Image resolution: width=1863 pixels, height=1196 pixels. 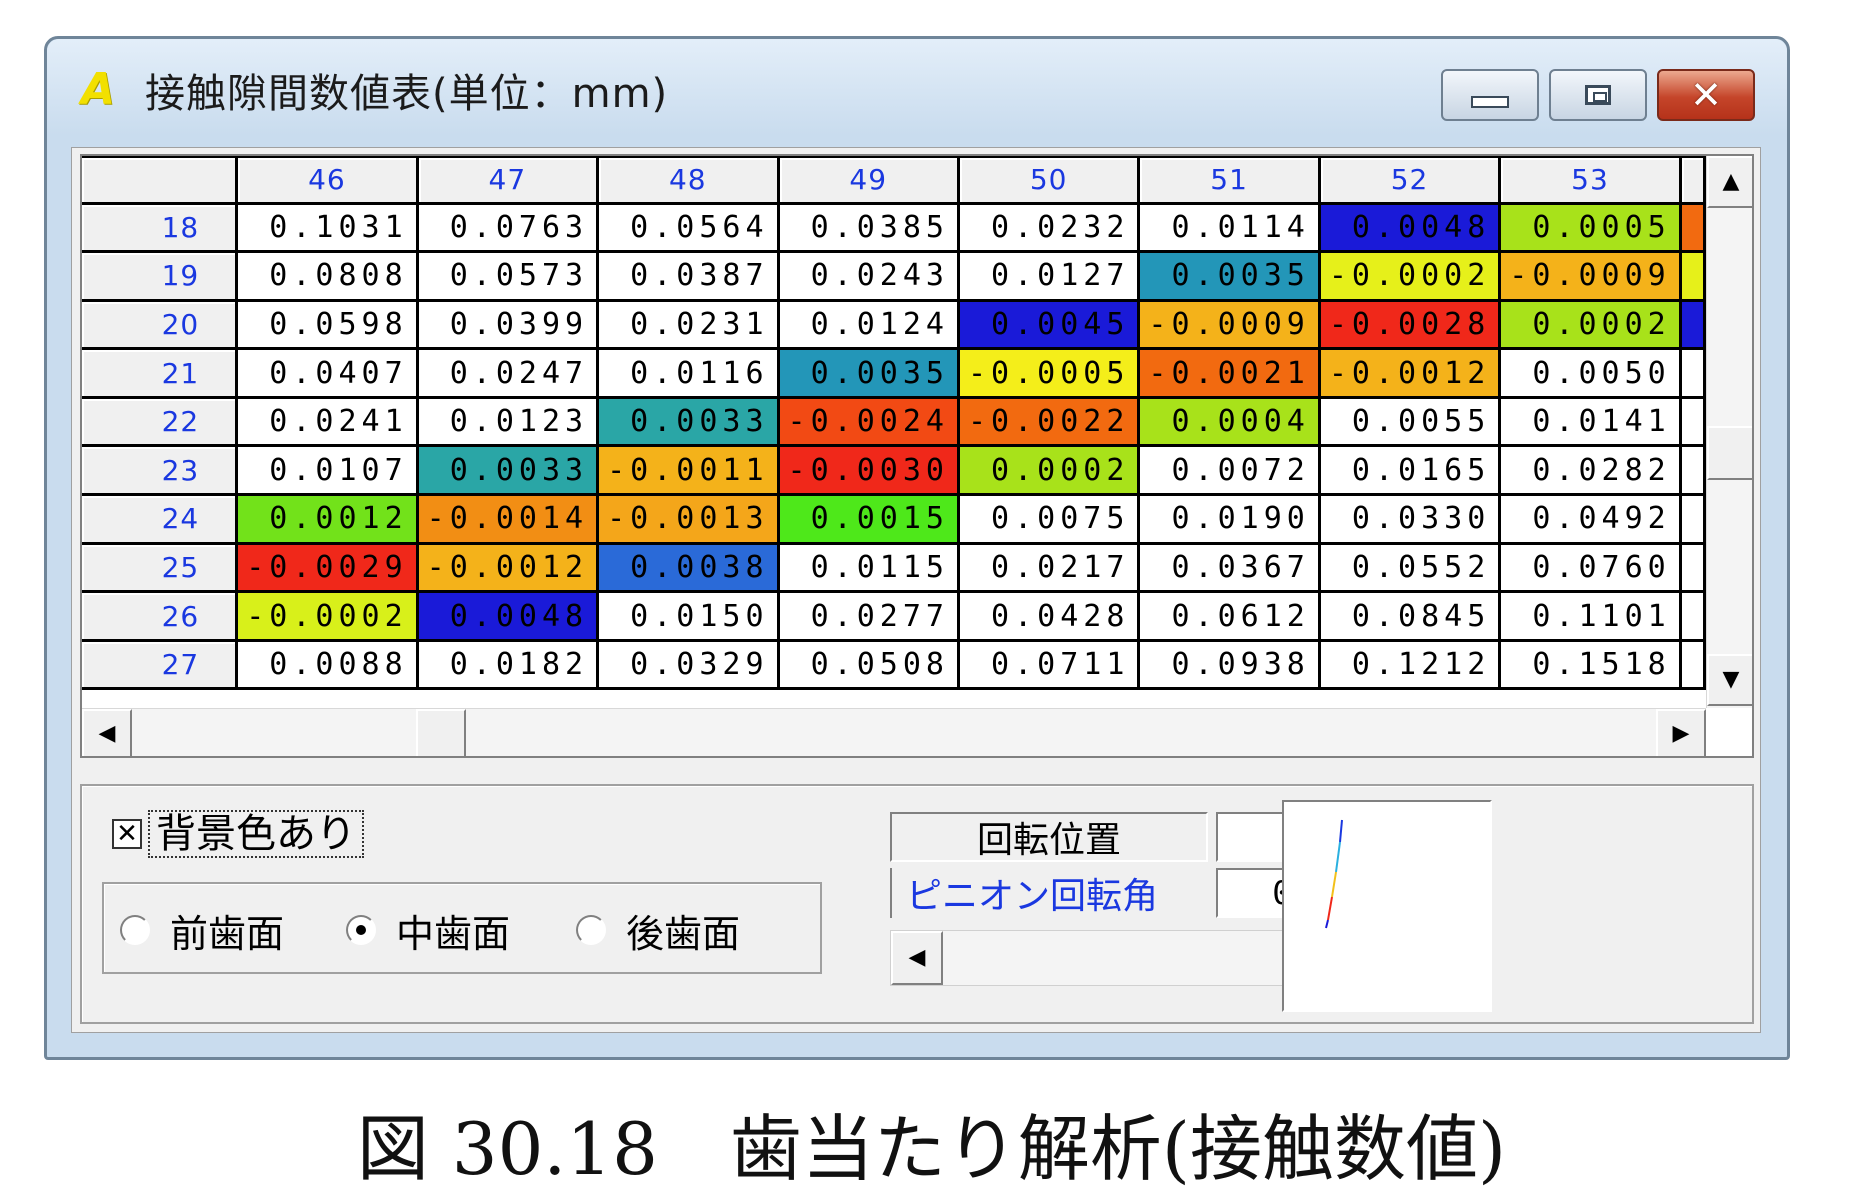 What do you see at coordinates (508, 373) in the screenshot?
I see `data-cell: 0.0247` at bounding box center [508, 373].